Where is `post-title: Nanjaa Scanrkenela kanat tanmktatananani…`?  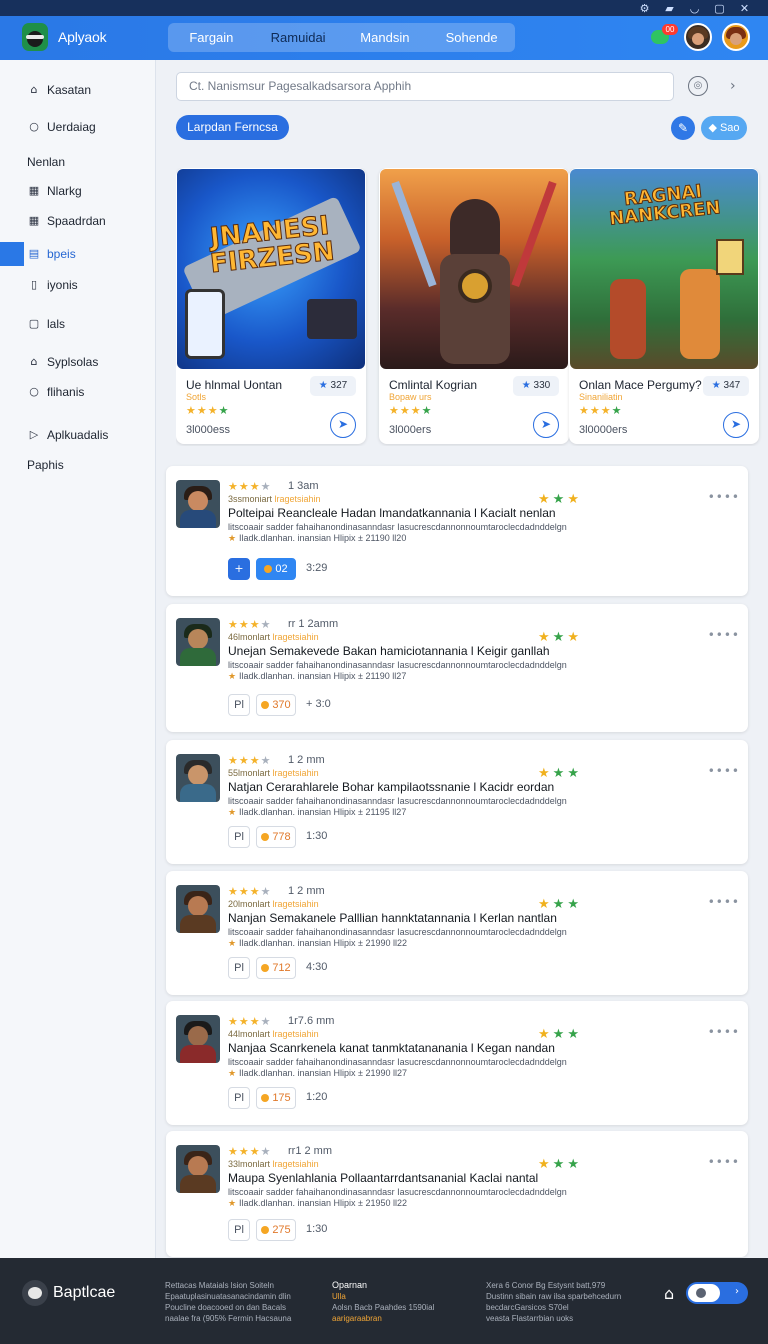
post-title: Nanjaa Scanrkenela kanat tanmktatananani… is located at coordinates (391, 1048).